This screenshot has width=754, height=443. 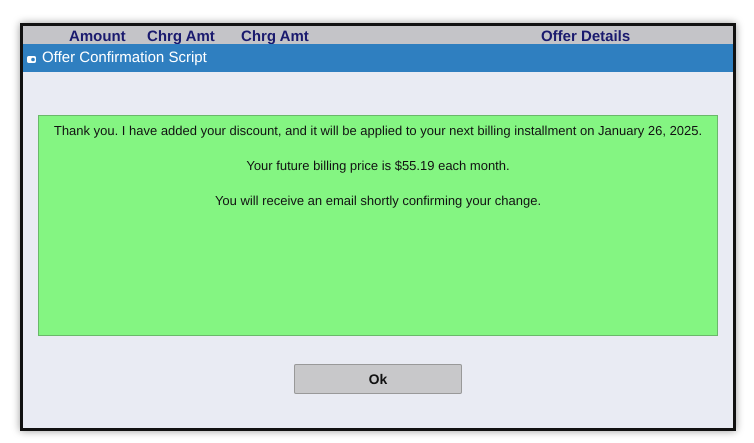 What do you see at coordinates (378, 201) in the screenshot?
I see `message-text: You will receive an email shortly confirming your change.` at bounding box center [378, 201].